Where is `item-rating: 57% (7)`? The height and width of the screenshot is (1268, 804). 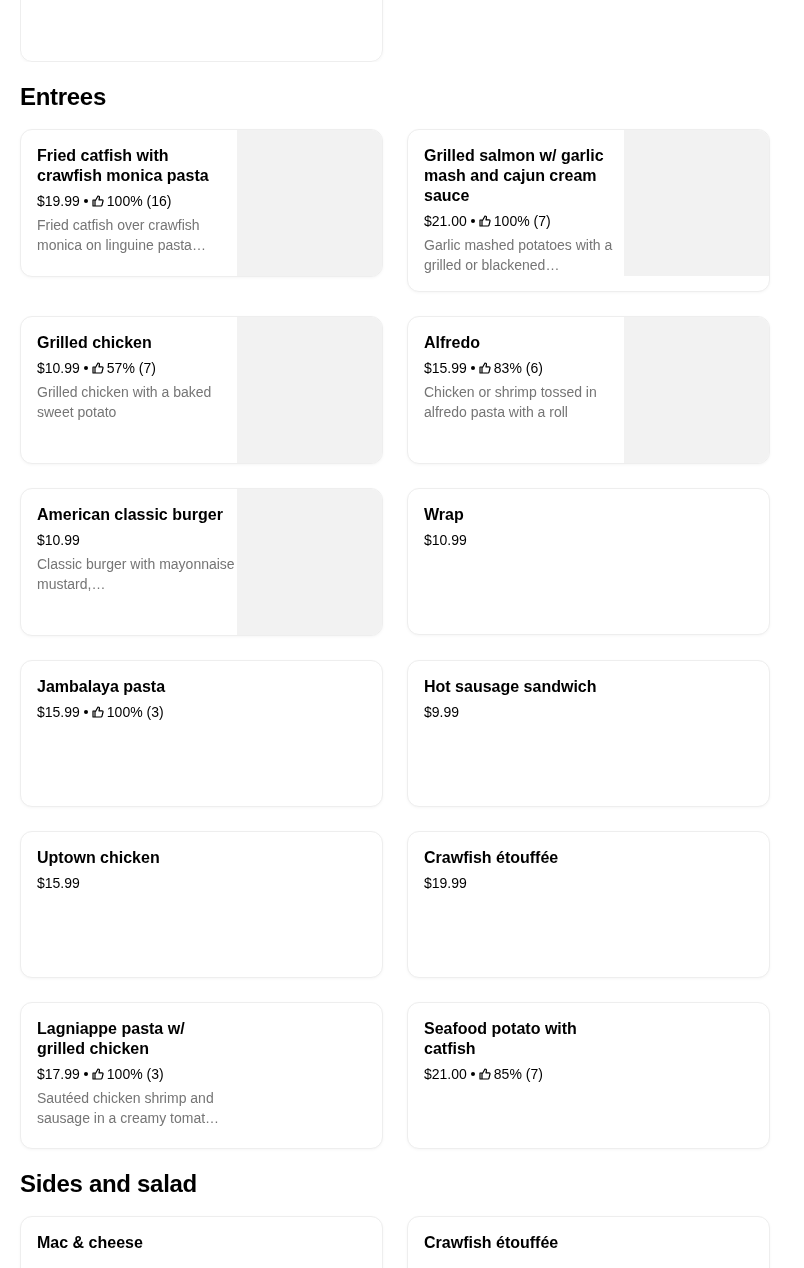
item-rating: 57% (7) is located at coordinates (131, 368).